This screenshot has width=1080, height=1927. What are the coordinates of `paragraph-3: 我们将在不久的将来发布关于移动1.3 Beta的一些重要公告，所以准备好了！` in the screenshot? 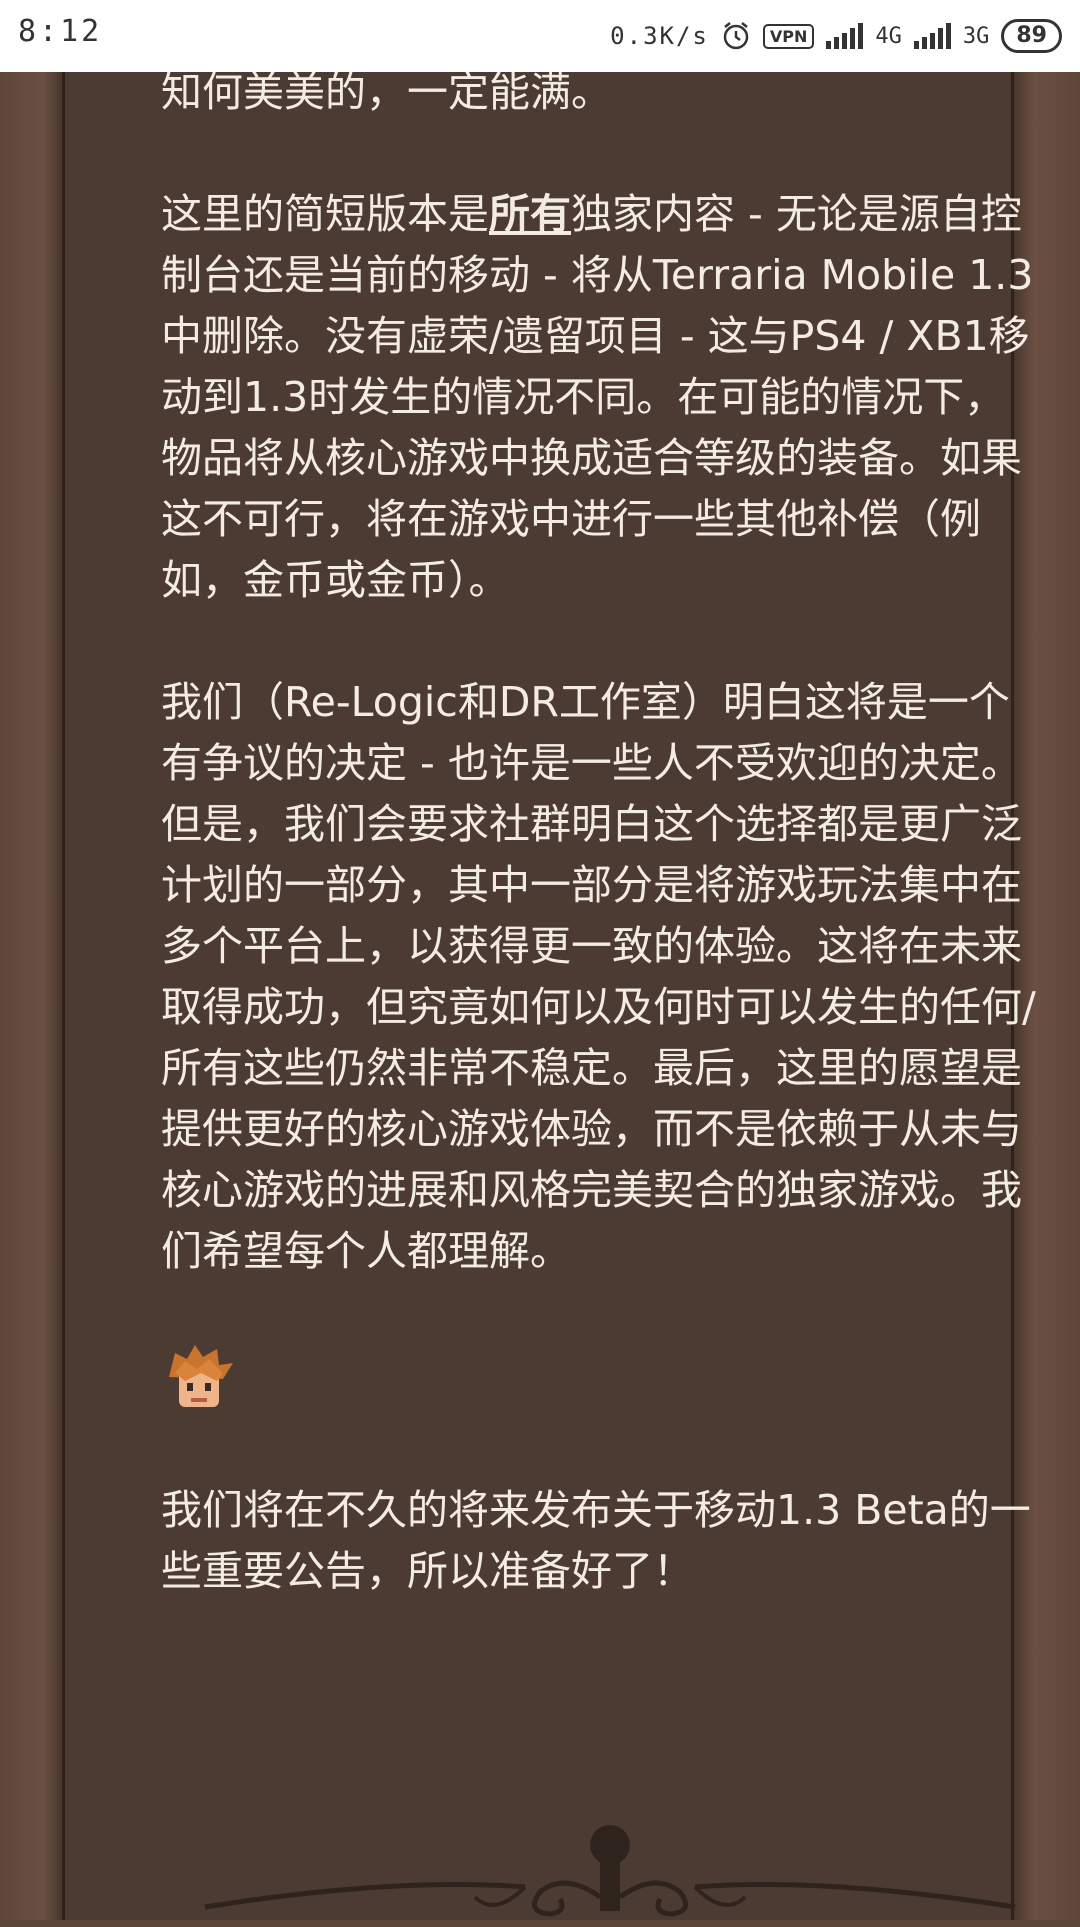 It's located at (596, 1540).